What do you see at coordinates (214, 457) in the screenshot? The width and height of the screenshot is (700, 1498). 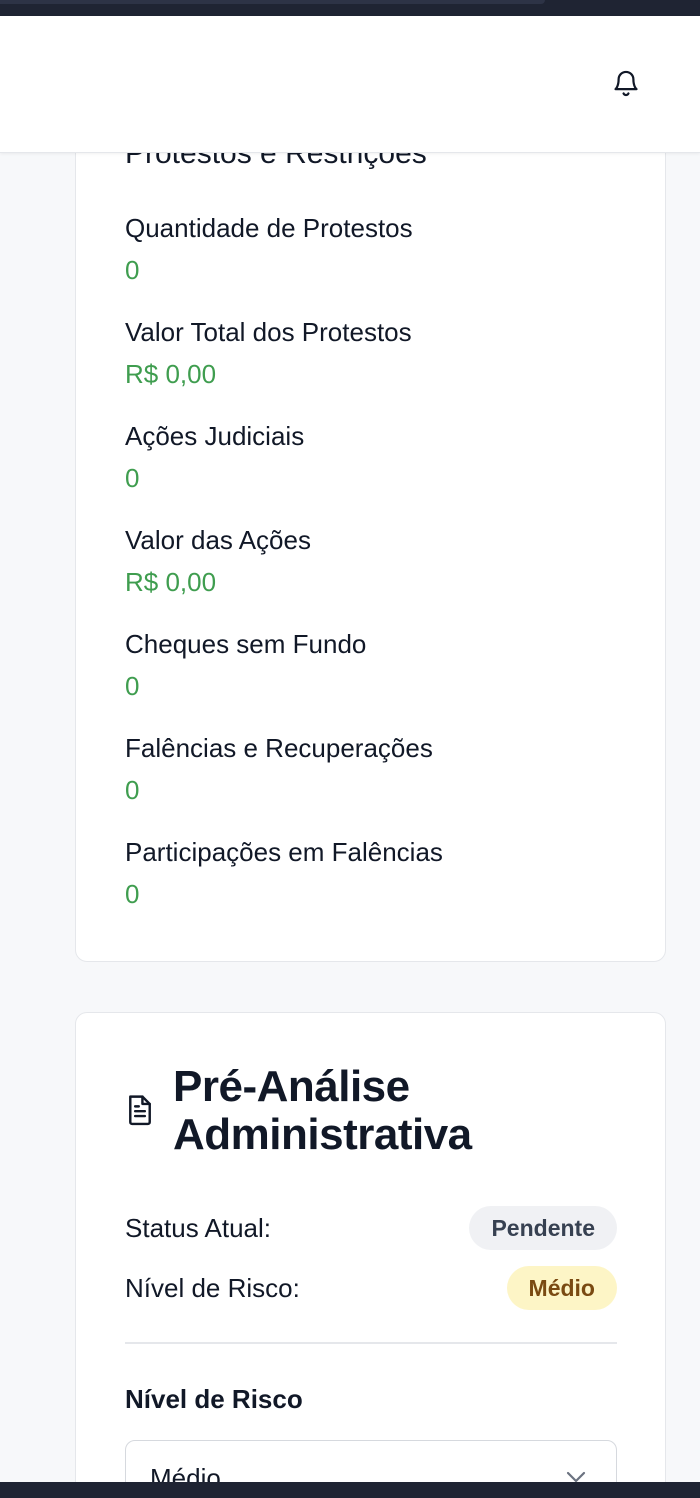 I see `field-acoes-judiciais: Ações Judiciais 0` at bounding box center [214, 457].